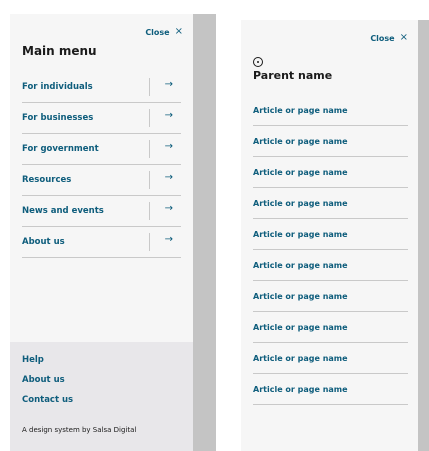 This screenshot has width=429, height=451. Describe the element at coordinates (57, 87) in the screenshot. I see `menu-item-label: For individuals` at that location.